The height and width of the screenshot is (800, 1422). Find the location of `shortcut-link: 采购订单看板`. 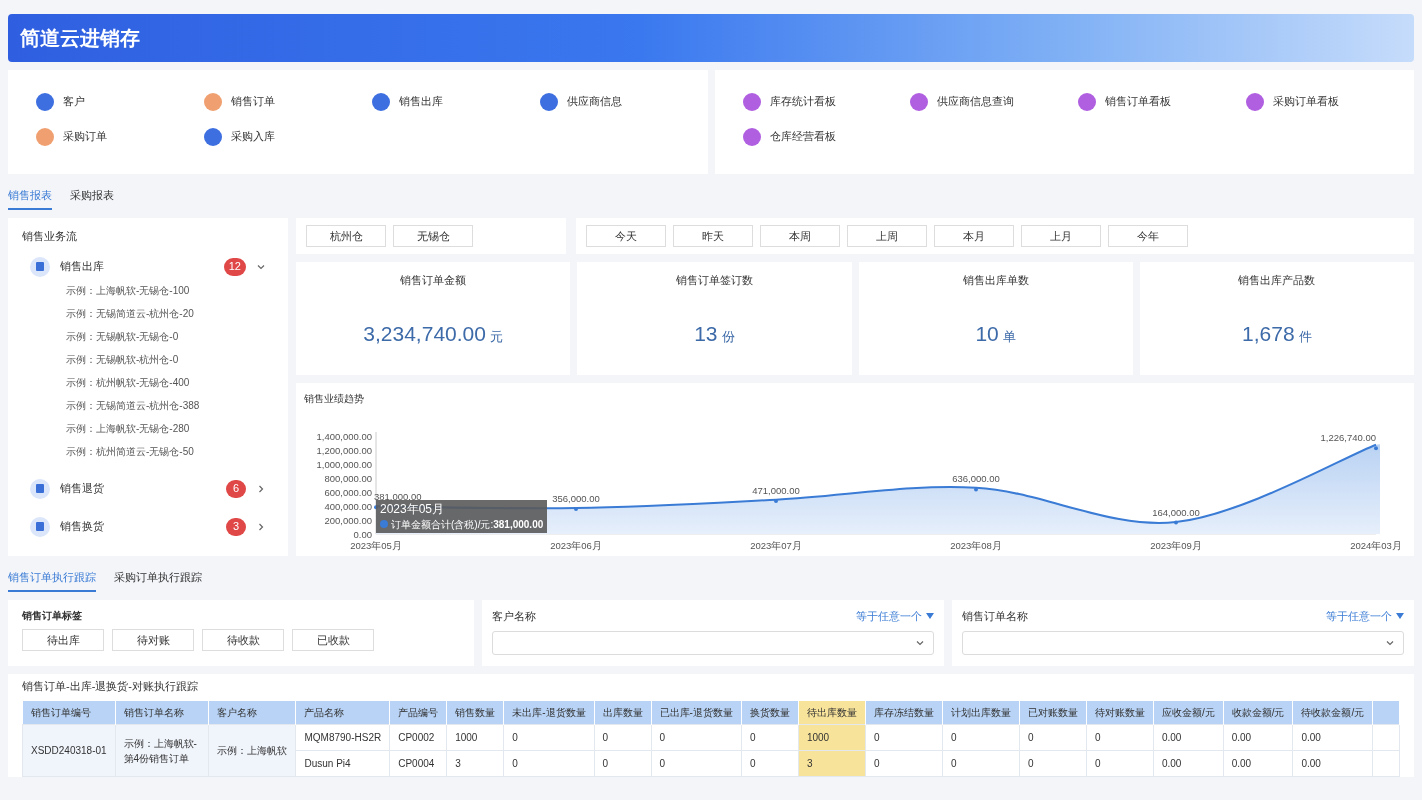

shortcut-link: 采购订单看板 is located at coordinates (1330, 101).